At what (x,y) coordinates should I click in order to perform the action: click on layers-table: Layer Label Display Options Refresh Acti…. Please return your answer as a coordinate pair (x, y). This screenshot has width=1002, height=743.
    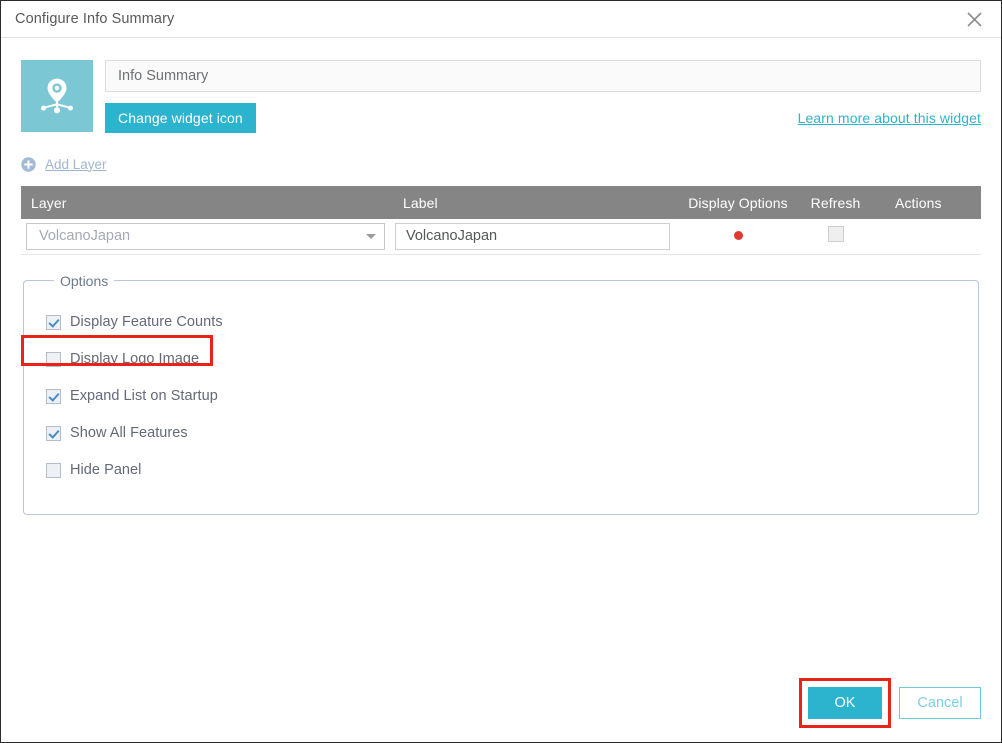
    Looking at the image, I should click on (501, 220).